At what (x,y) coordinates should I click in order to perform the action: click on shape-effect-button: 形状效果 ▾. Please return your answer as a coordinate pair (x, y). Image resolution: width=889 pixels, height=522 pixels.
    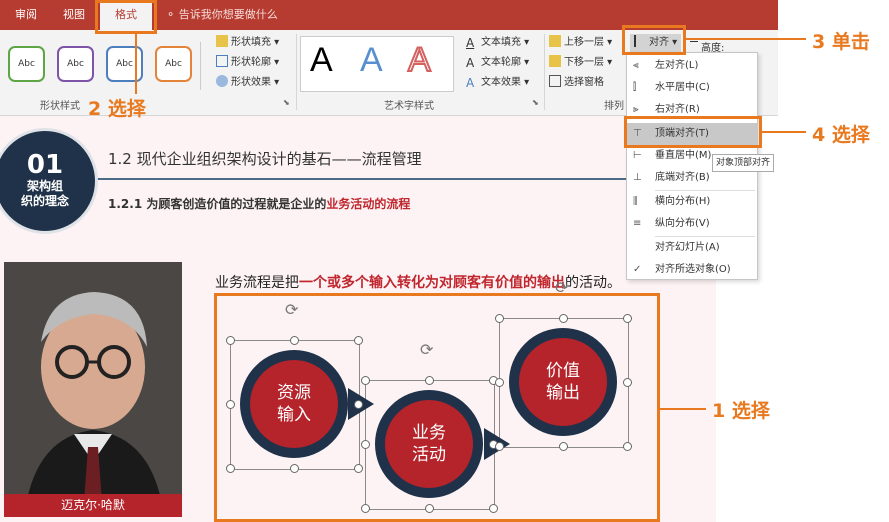
    Looking at the image, I should click on (247, 83).